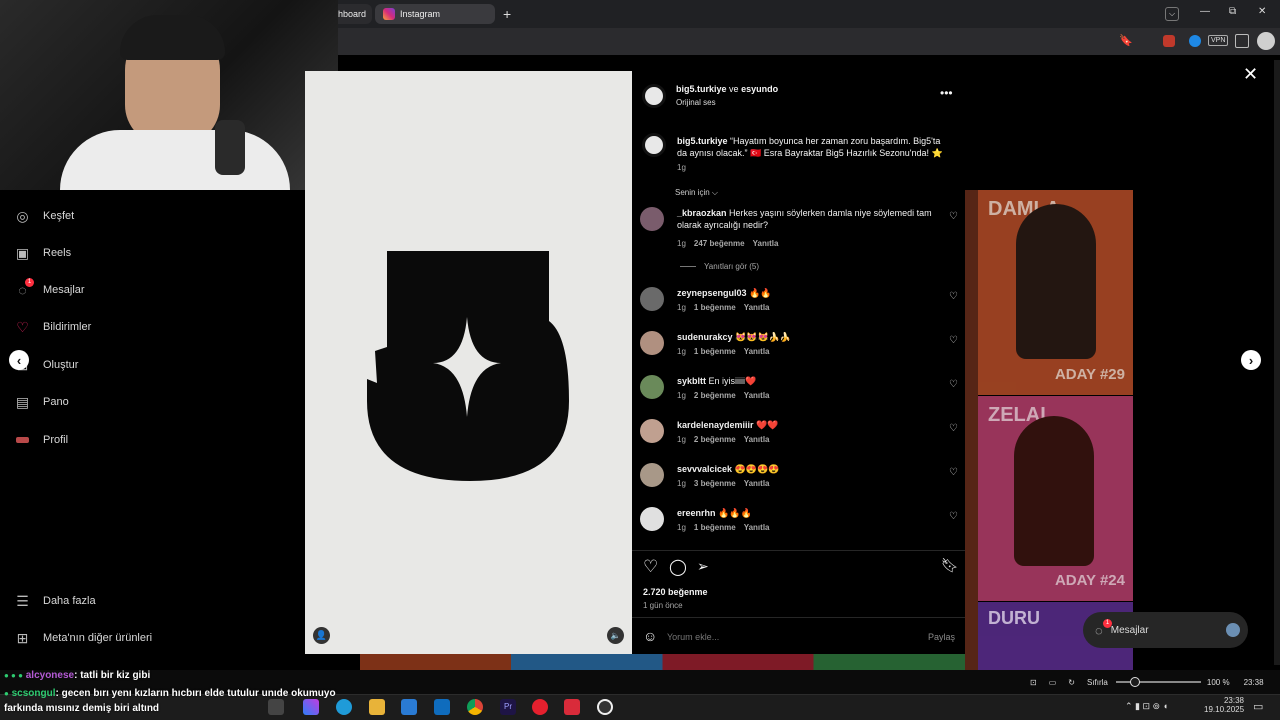 Image resolution: width=1280 pixels, height=720 pixels. Describe the element at coordinates (1218, 40) in the screenshot. I see `vpn-button: VPN` at that location.